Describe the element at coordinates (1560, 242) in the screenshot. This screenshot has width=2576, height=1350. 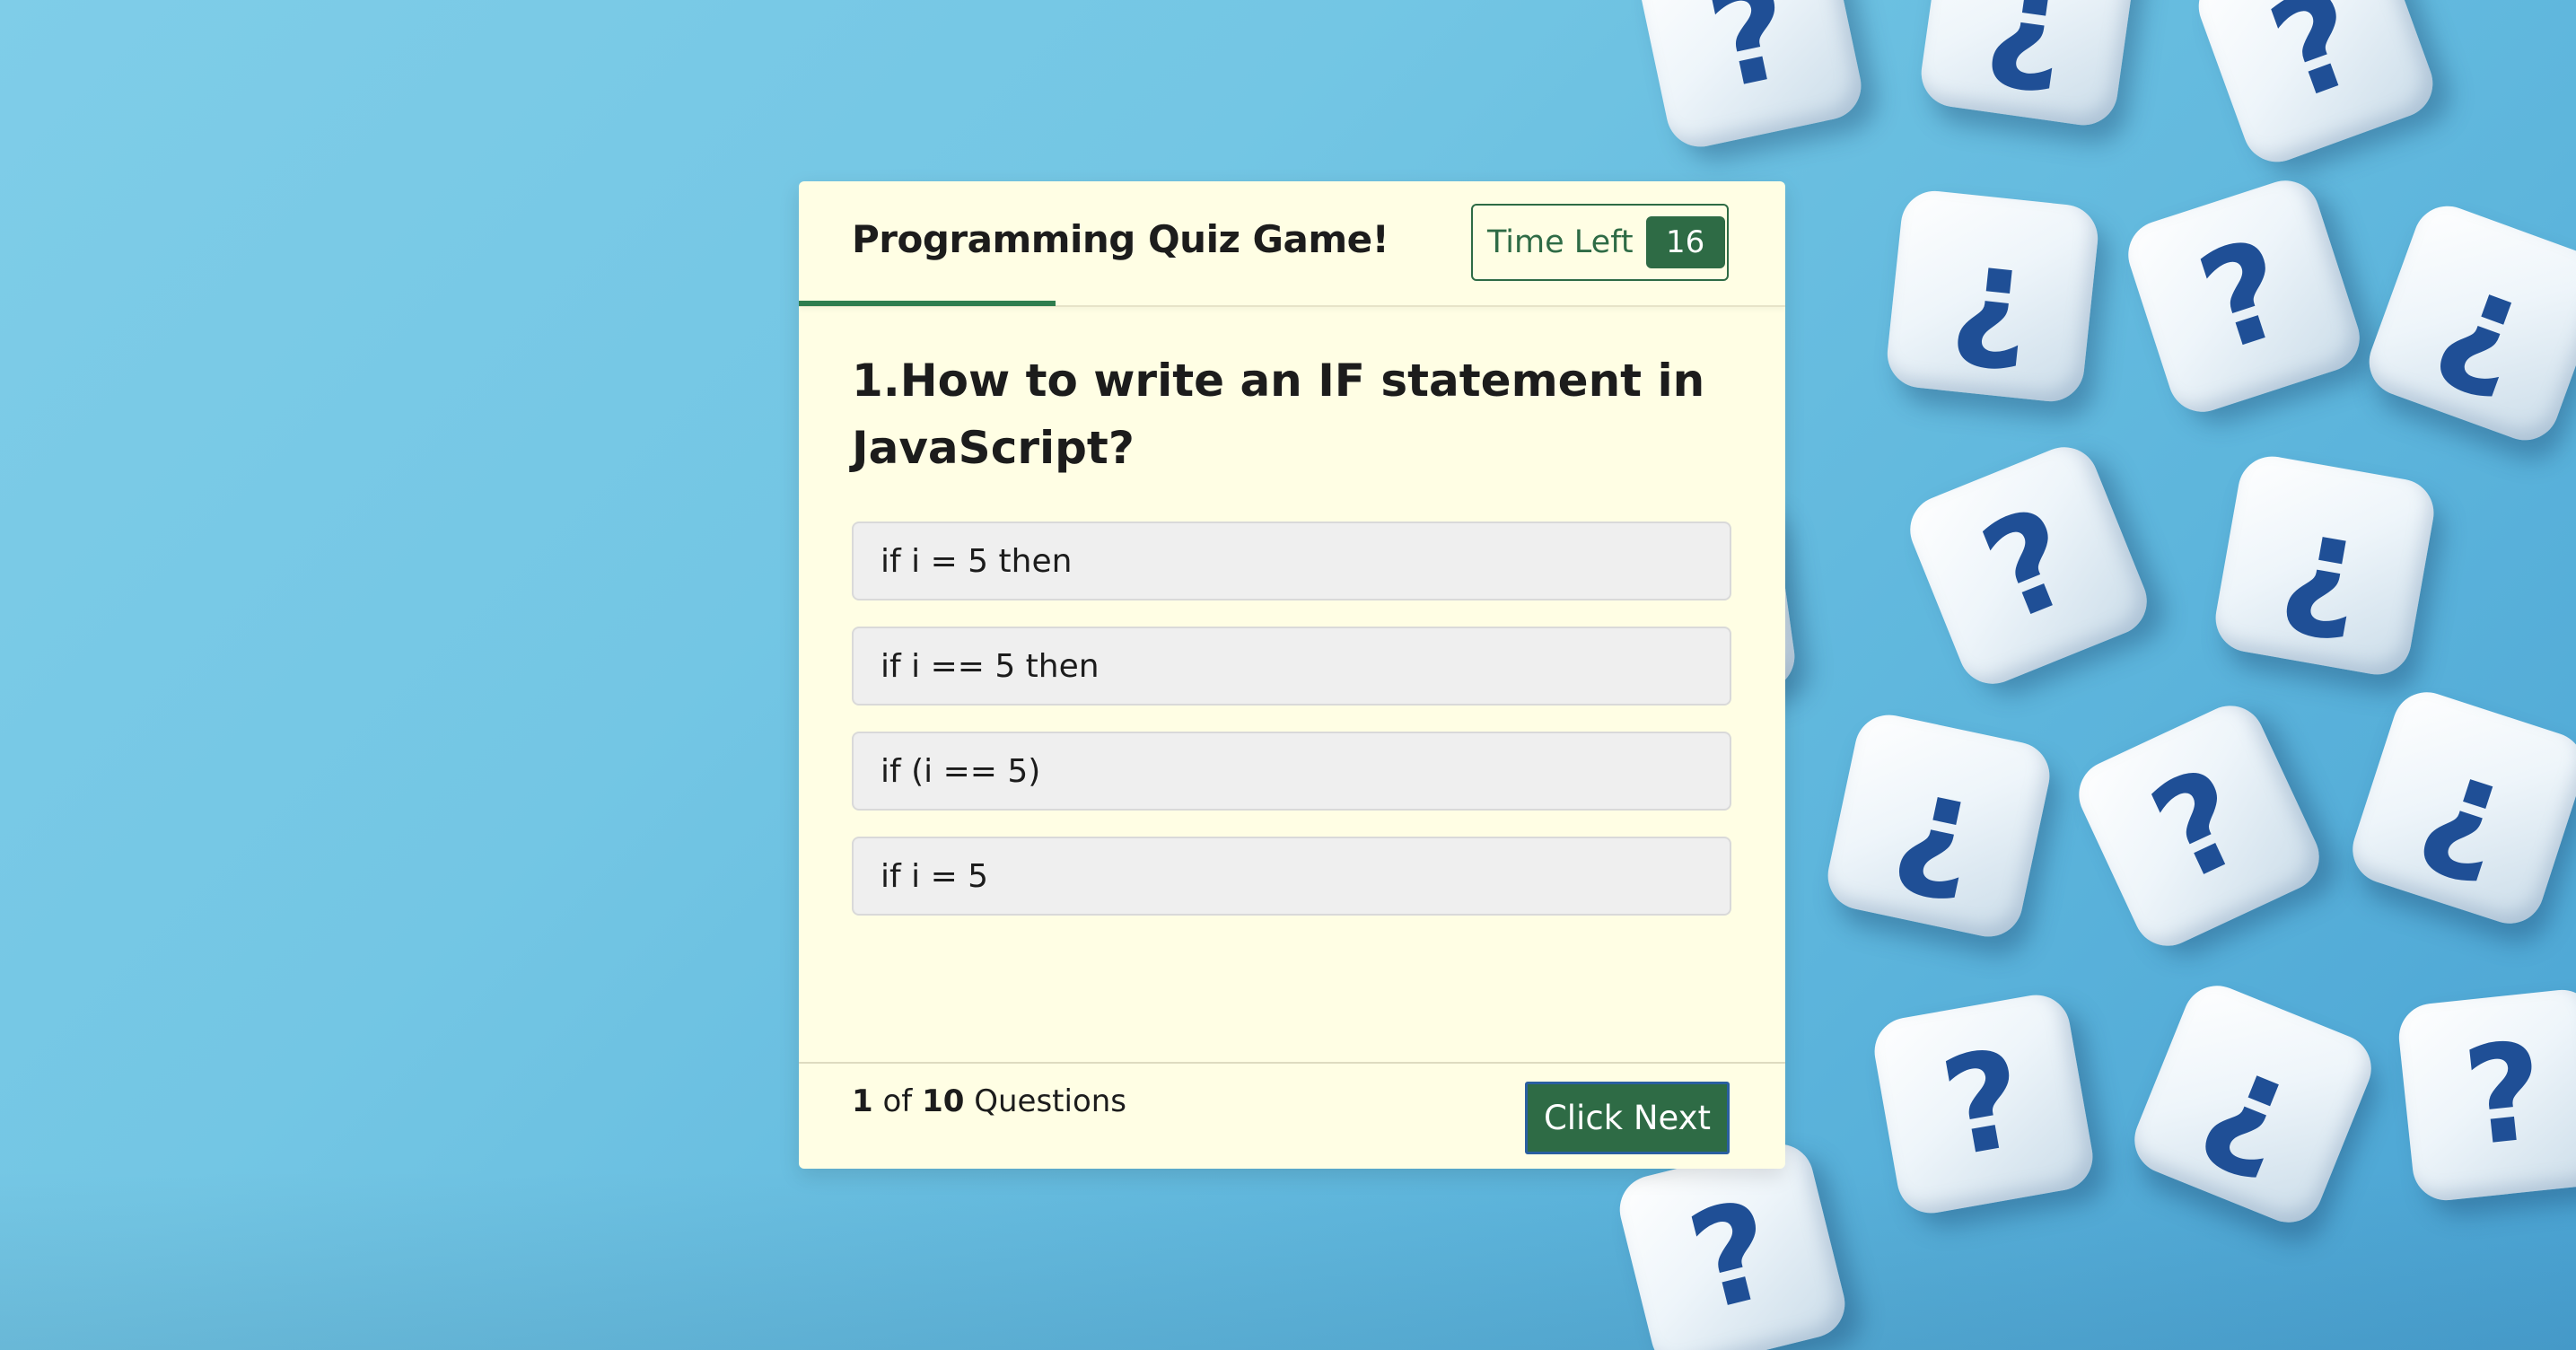
I see `time-left-label: Time Left` at that location.